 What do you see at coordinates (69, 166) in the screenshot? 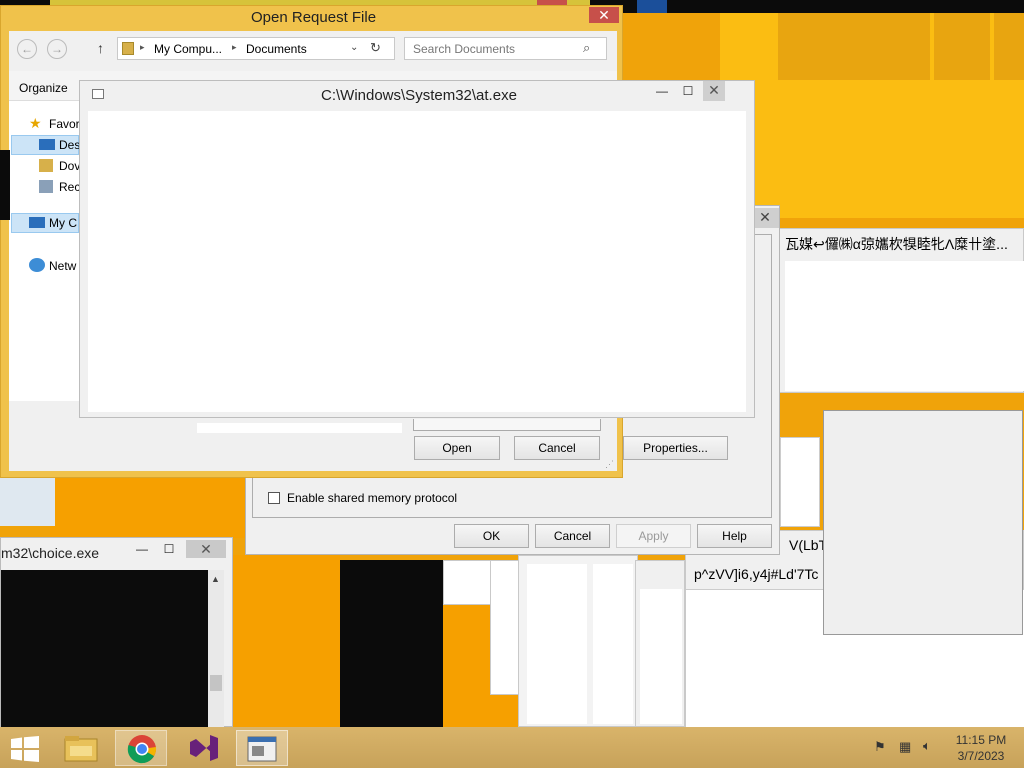
I see `nav-item-downloads: Dov` at bounding box center [69, 166].